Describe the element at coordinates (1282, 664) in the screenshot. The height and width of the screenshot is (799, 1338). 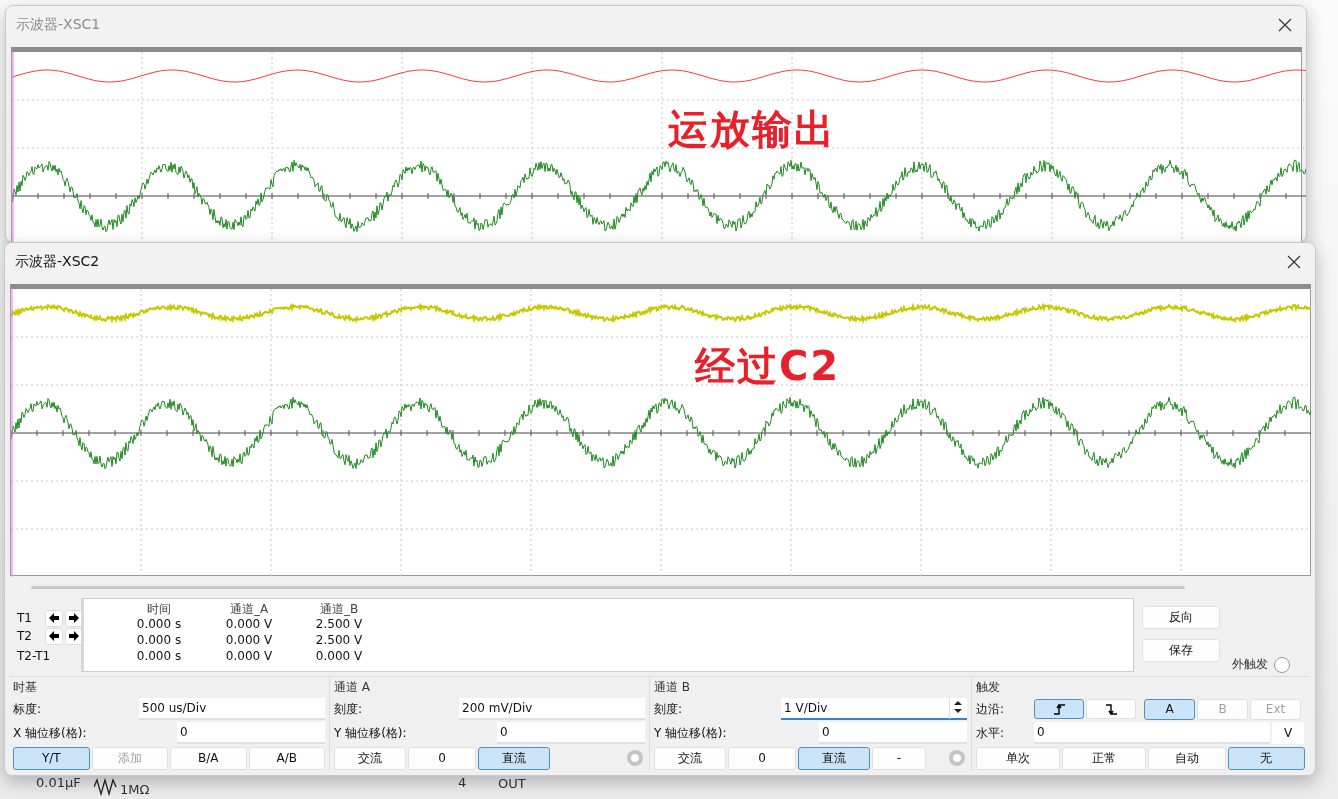
I see `radio-button` at that location.